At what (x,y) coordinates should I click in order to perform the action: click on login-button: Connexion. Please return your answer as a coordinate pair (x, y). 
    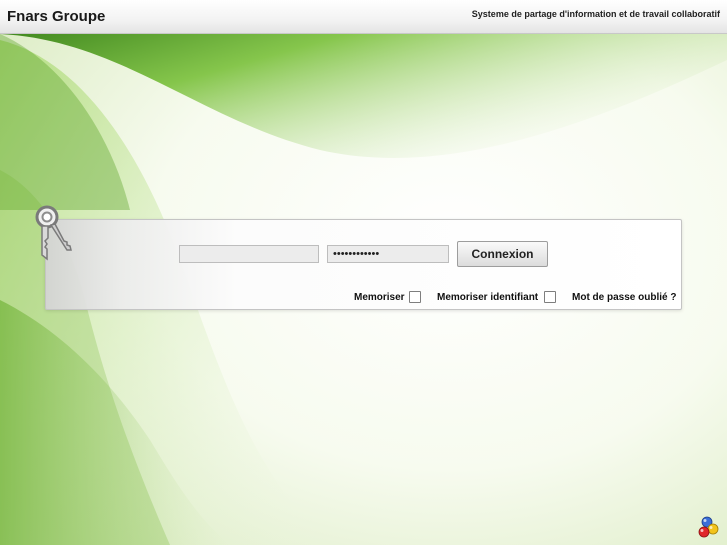
    Looking at the image, I should click on (502, 254).